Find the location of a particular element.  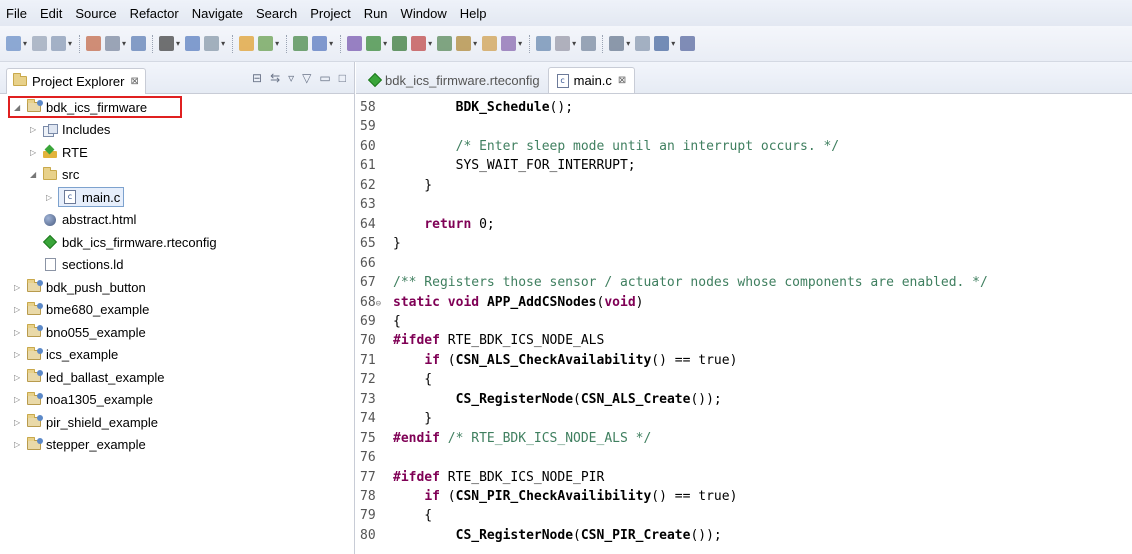

link-with-editor-icon: ⇆ is located at coordinates (275, 78).